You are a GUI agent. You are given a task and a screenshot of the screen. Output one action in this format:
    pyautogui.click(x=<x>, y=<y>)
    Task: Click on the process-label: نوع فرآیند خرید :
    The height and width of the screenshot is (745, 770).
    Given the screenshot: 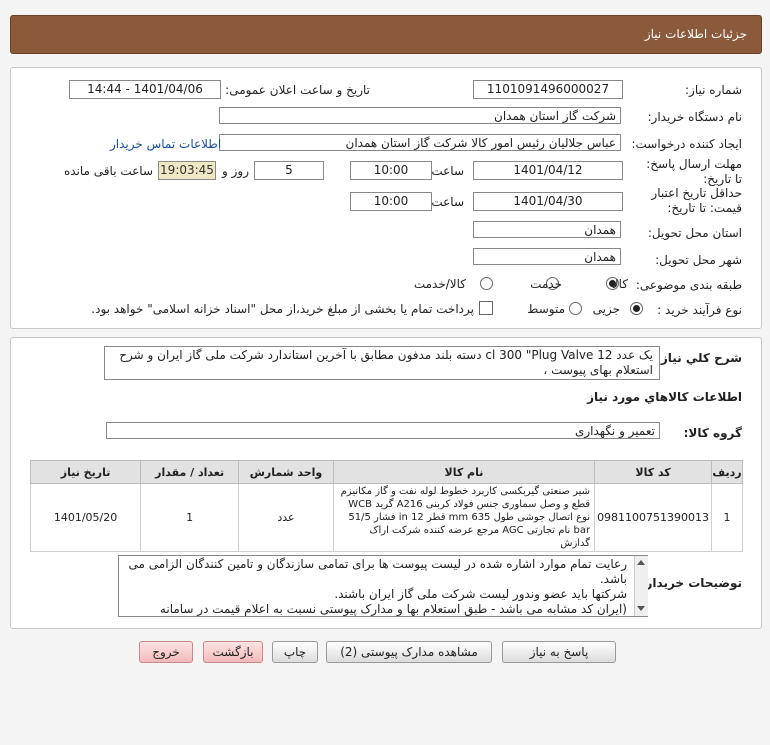 What is the action you would take?
    pyautogui.click(x=699, y=310)
    